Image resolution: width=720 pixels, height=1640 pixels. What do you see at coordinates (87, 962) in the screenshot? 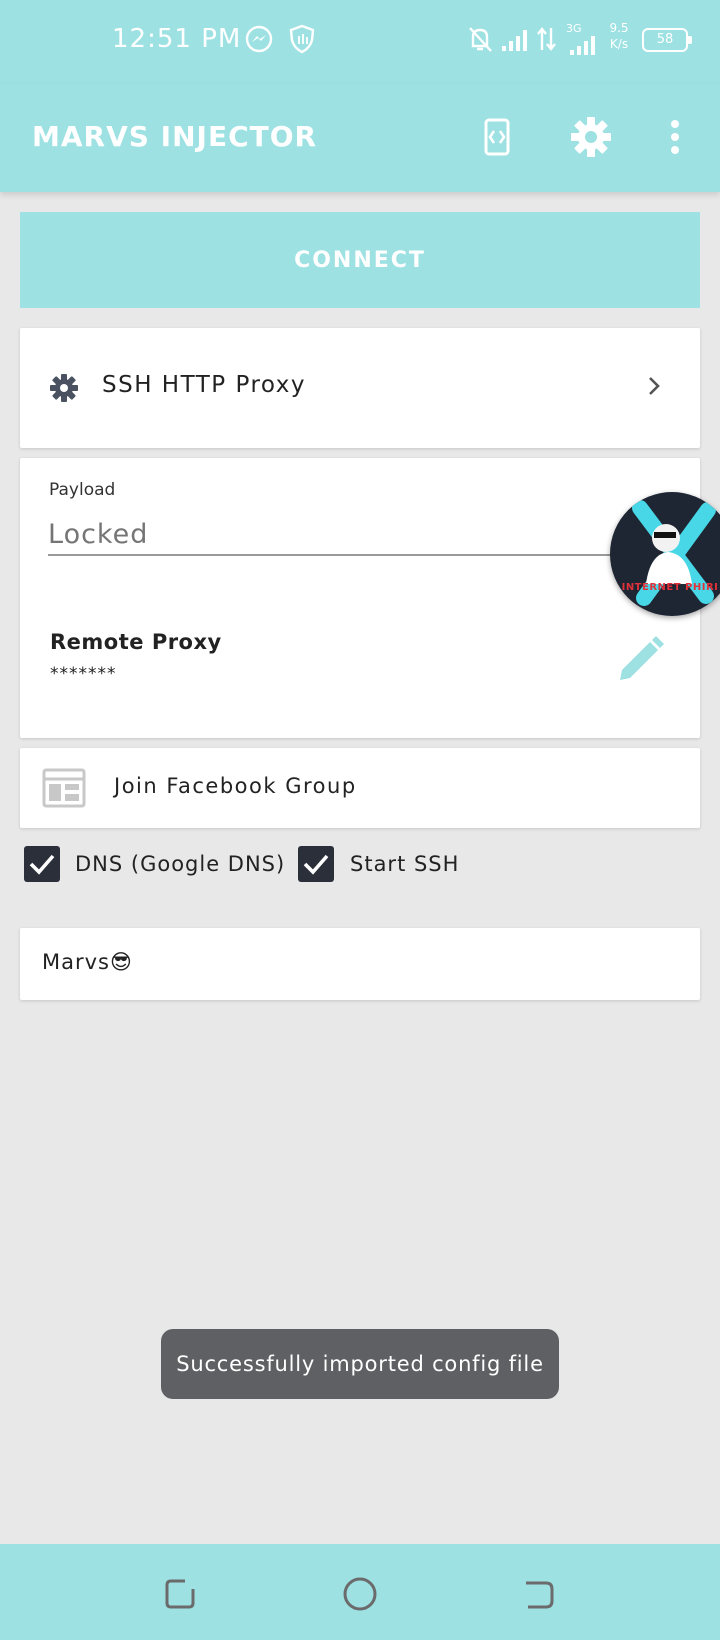
I see `config-note-text: Marvs😎` at bounding box center [87, 962].